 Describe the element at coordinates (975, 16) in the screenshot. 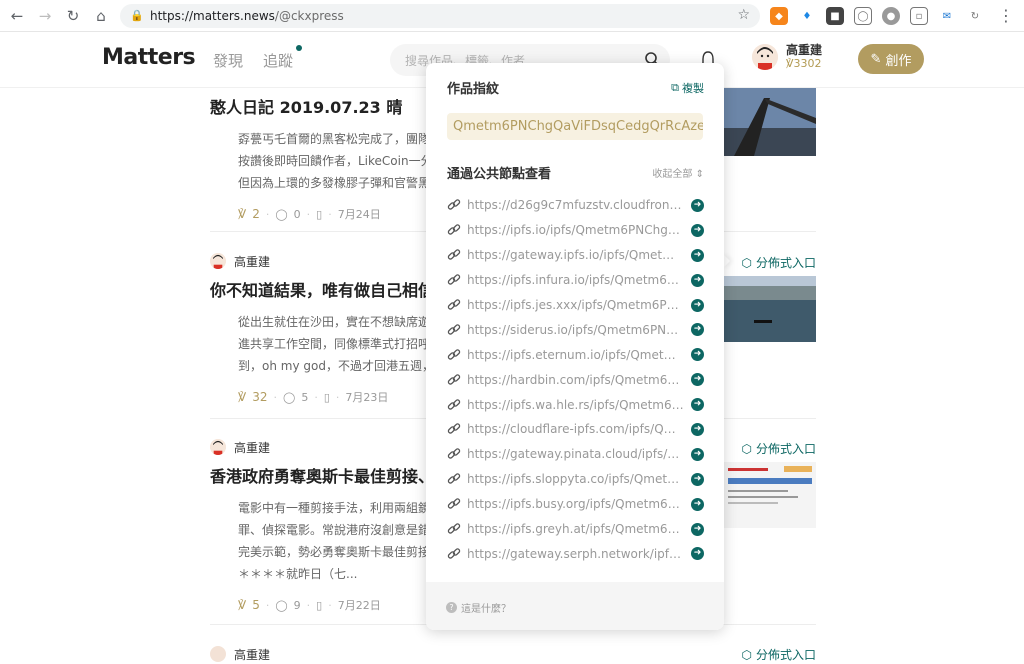

I see `sync-icon: ↻` at that location.